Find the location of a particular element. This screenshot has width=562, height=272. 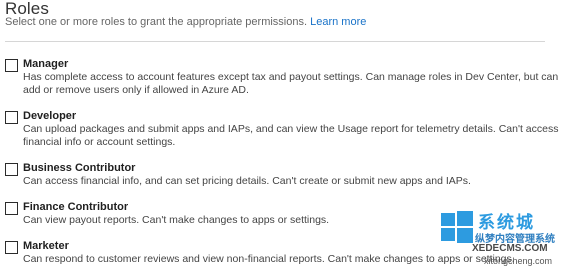

role-name: Marketer is located at coordinates (46, 246).